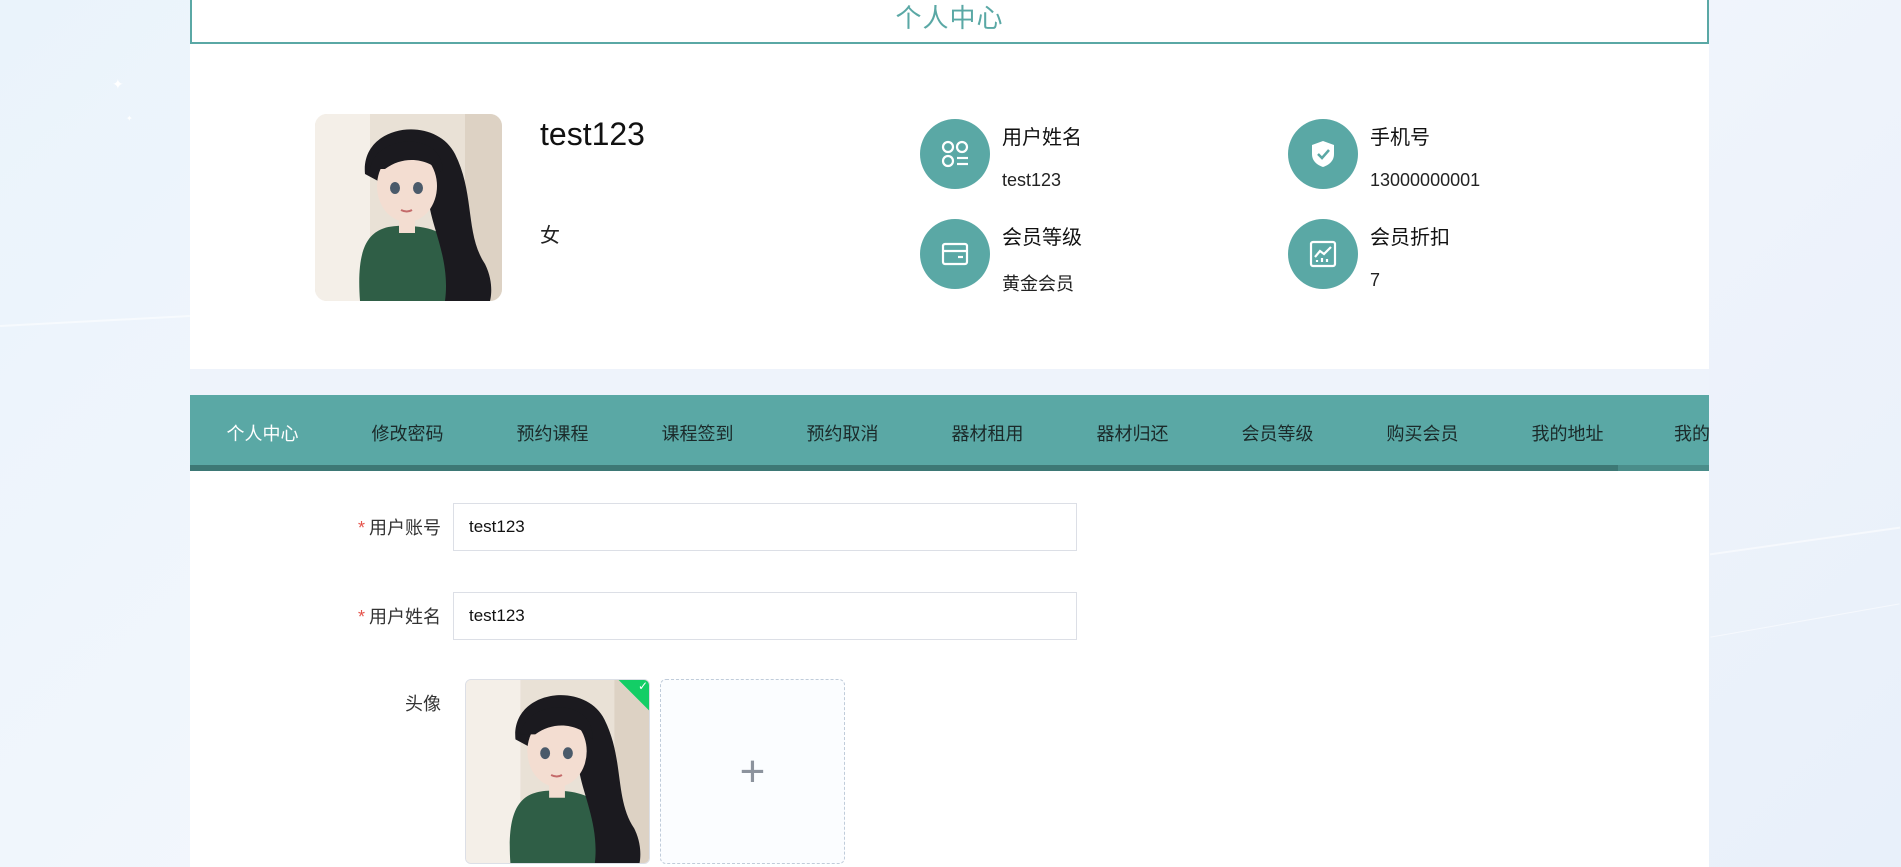 This screenshot has width=1901, height=867. I want to click on page-title-bar: 个人中心, so click(949, 22).